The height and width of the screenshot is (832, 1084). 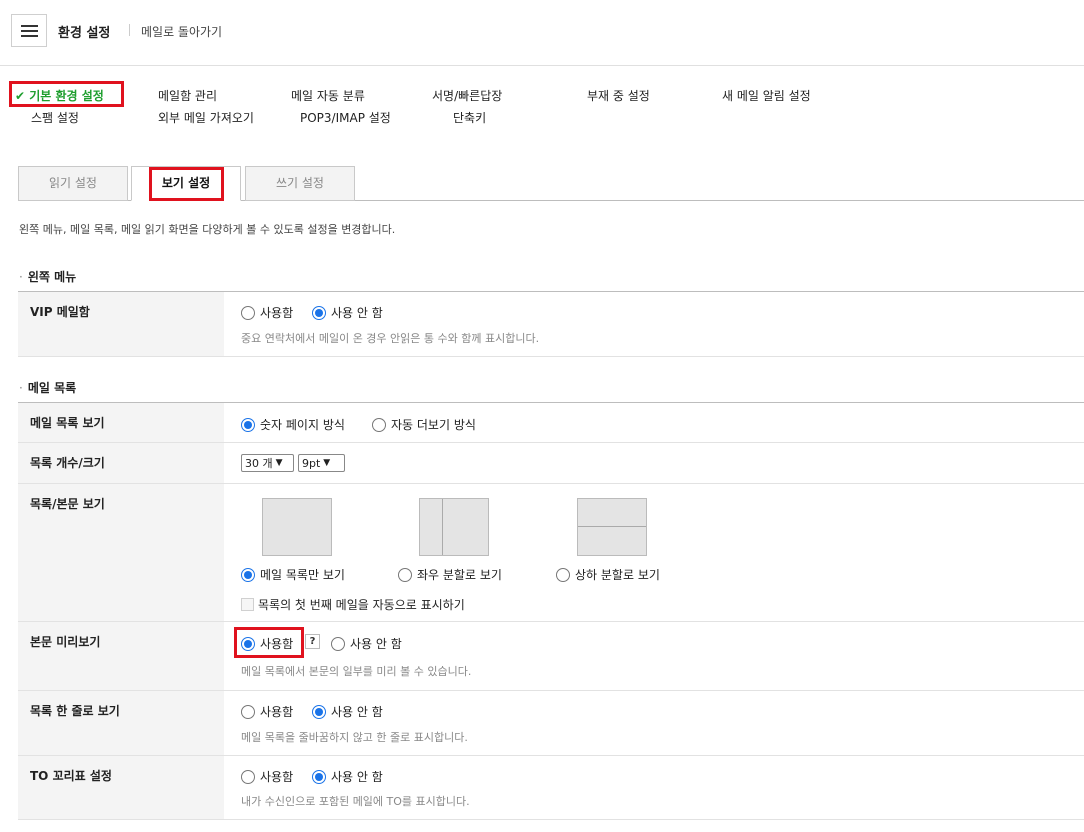 What do you see at coordinates (328, 95) in the screenshot?
I see `nav-auto-sort: 메일 자동 분류` at bounding box center [328, 95].